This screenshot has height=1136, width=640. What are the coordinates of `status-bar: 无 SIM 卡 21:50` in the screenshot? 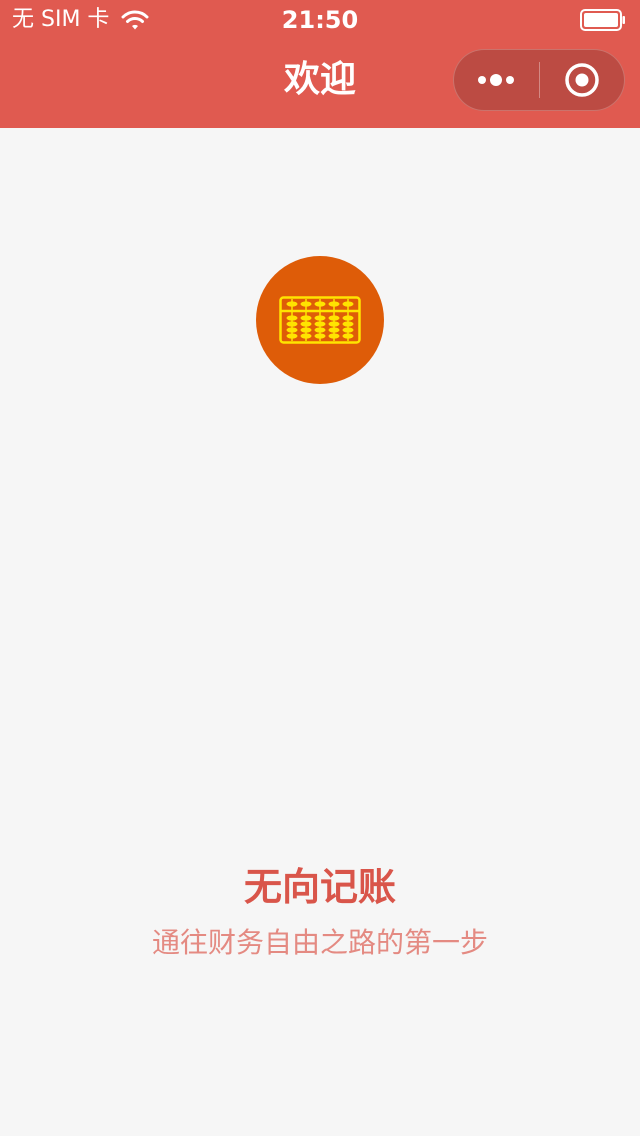 It's located at (320, 20).